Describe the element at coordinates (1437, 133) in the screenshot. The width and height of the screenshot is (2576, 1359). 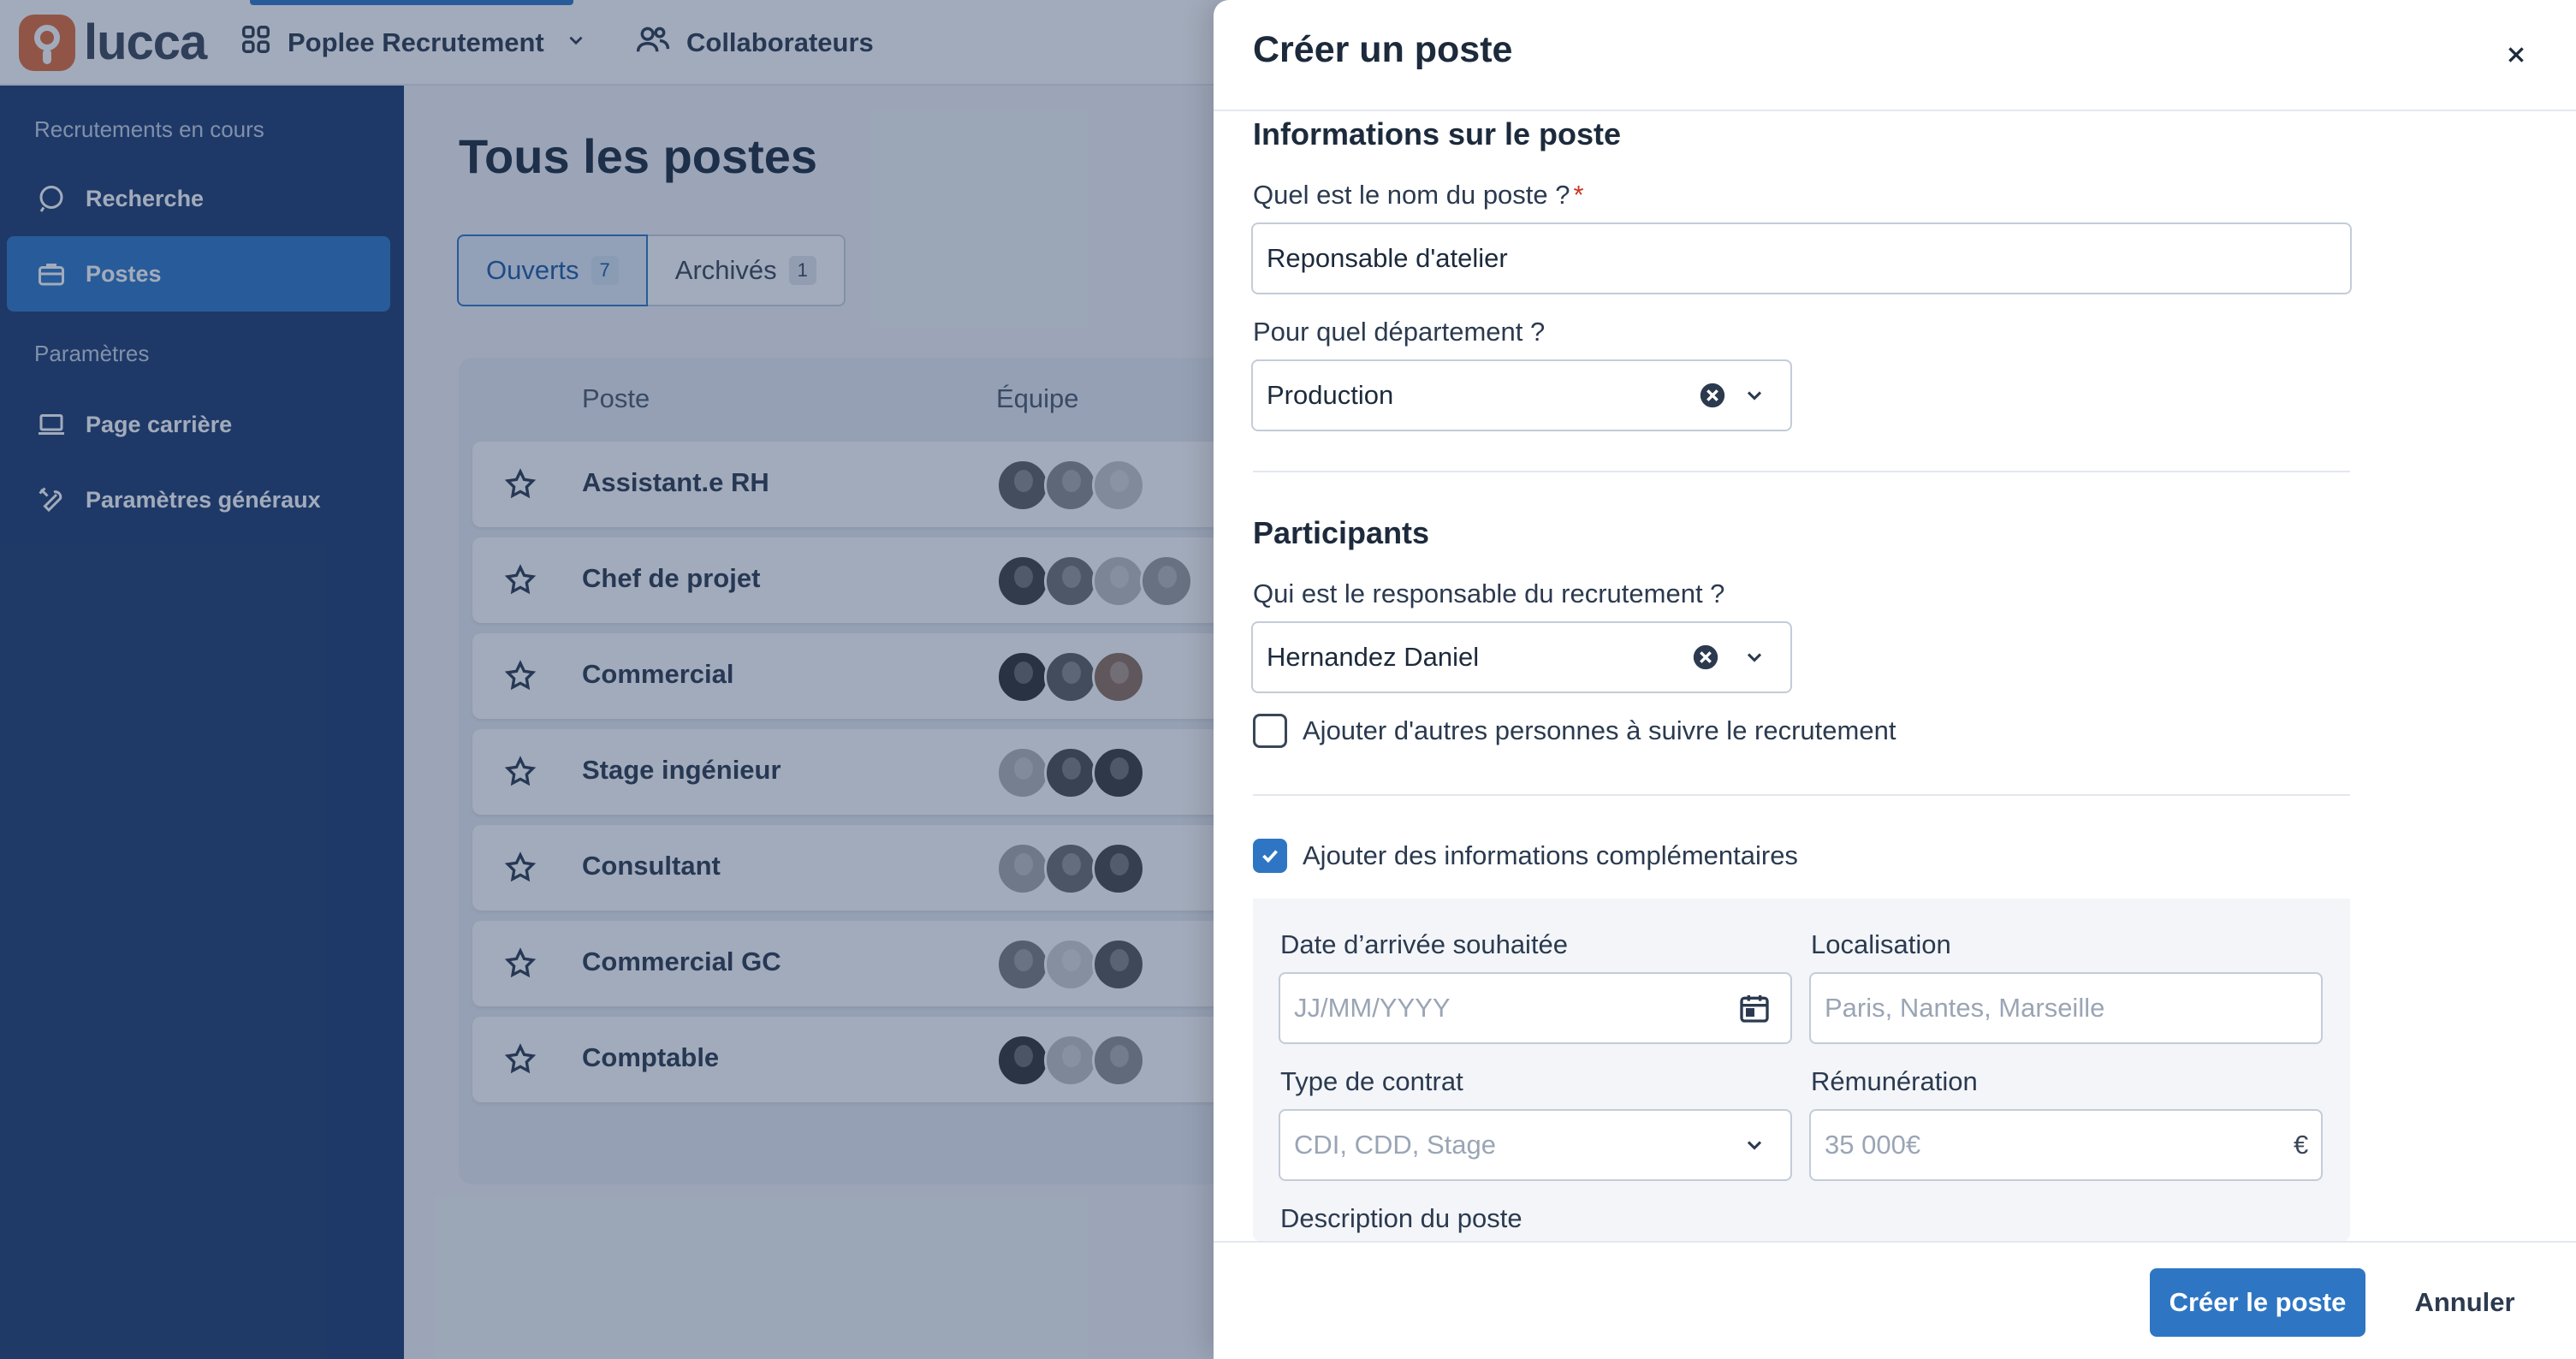
I see `section-title-info: Informations sur le poste` at that location.